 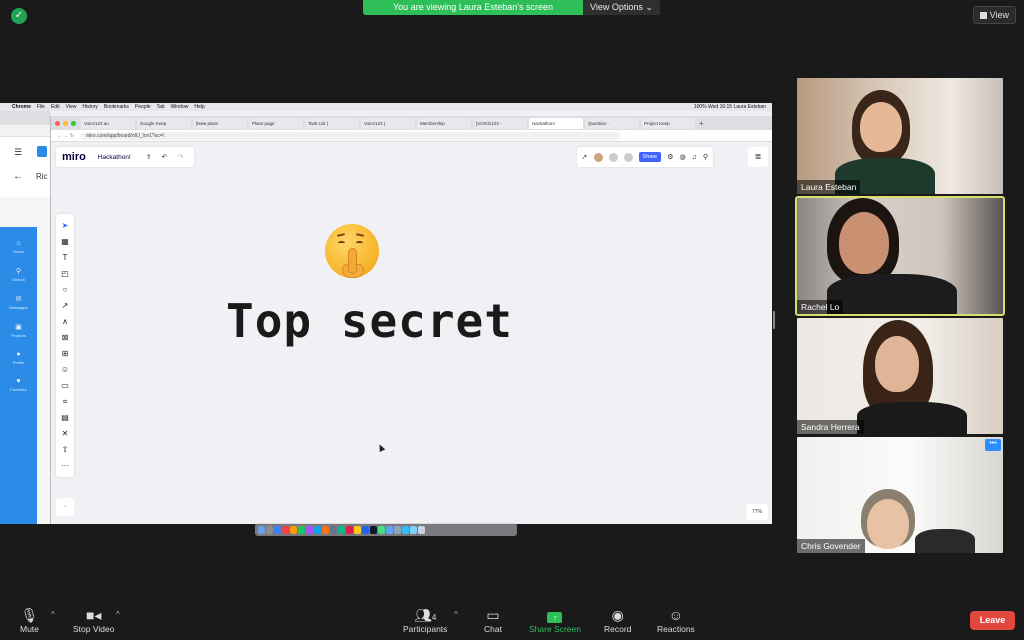 What do you see at coordinates (118, 614) in the screenshot?
I see `video-options-chevron-icon: ^` at bounding box center [118, 614].